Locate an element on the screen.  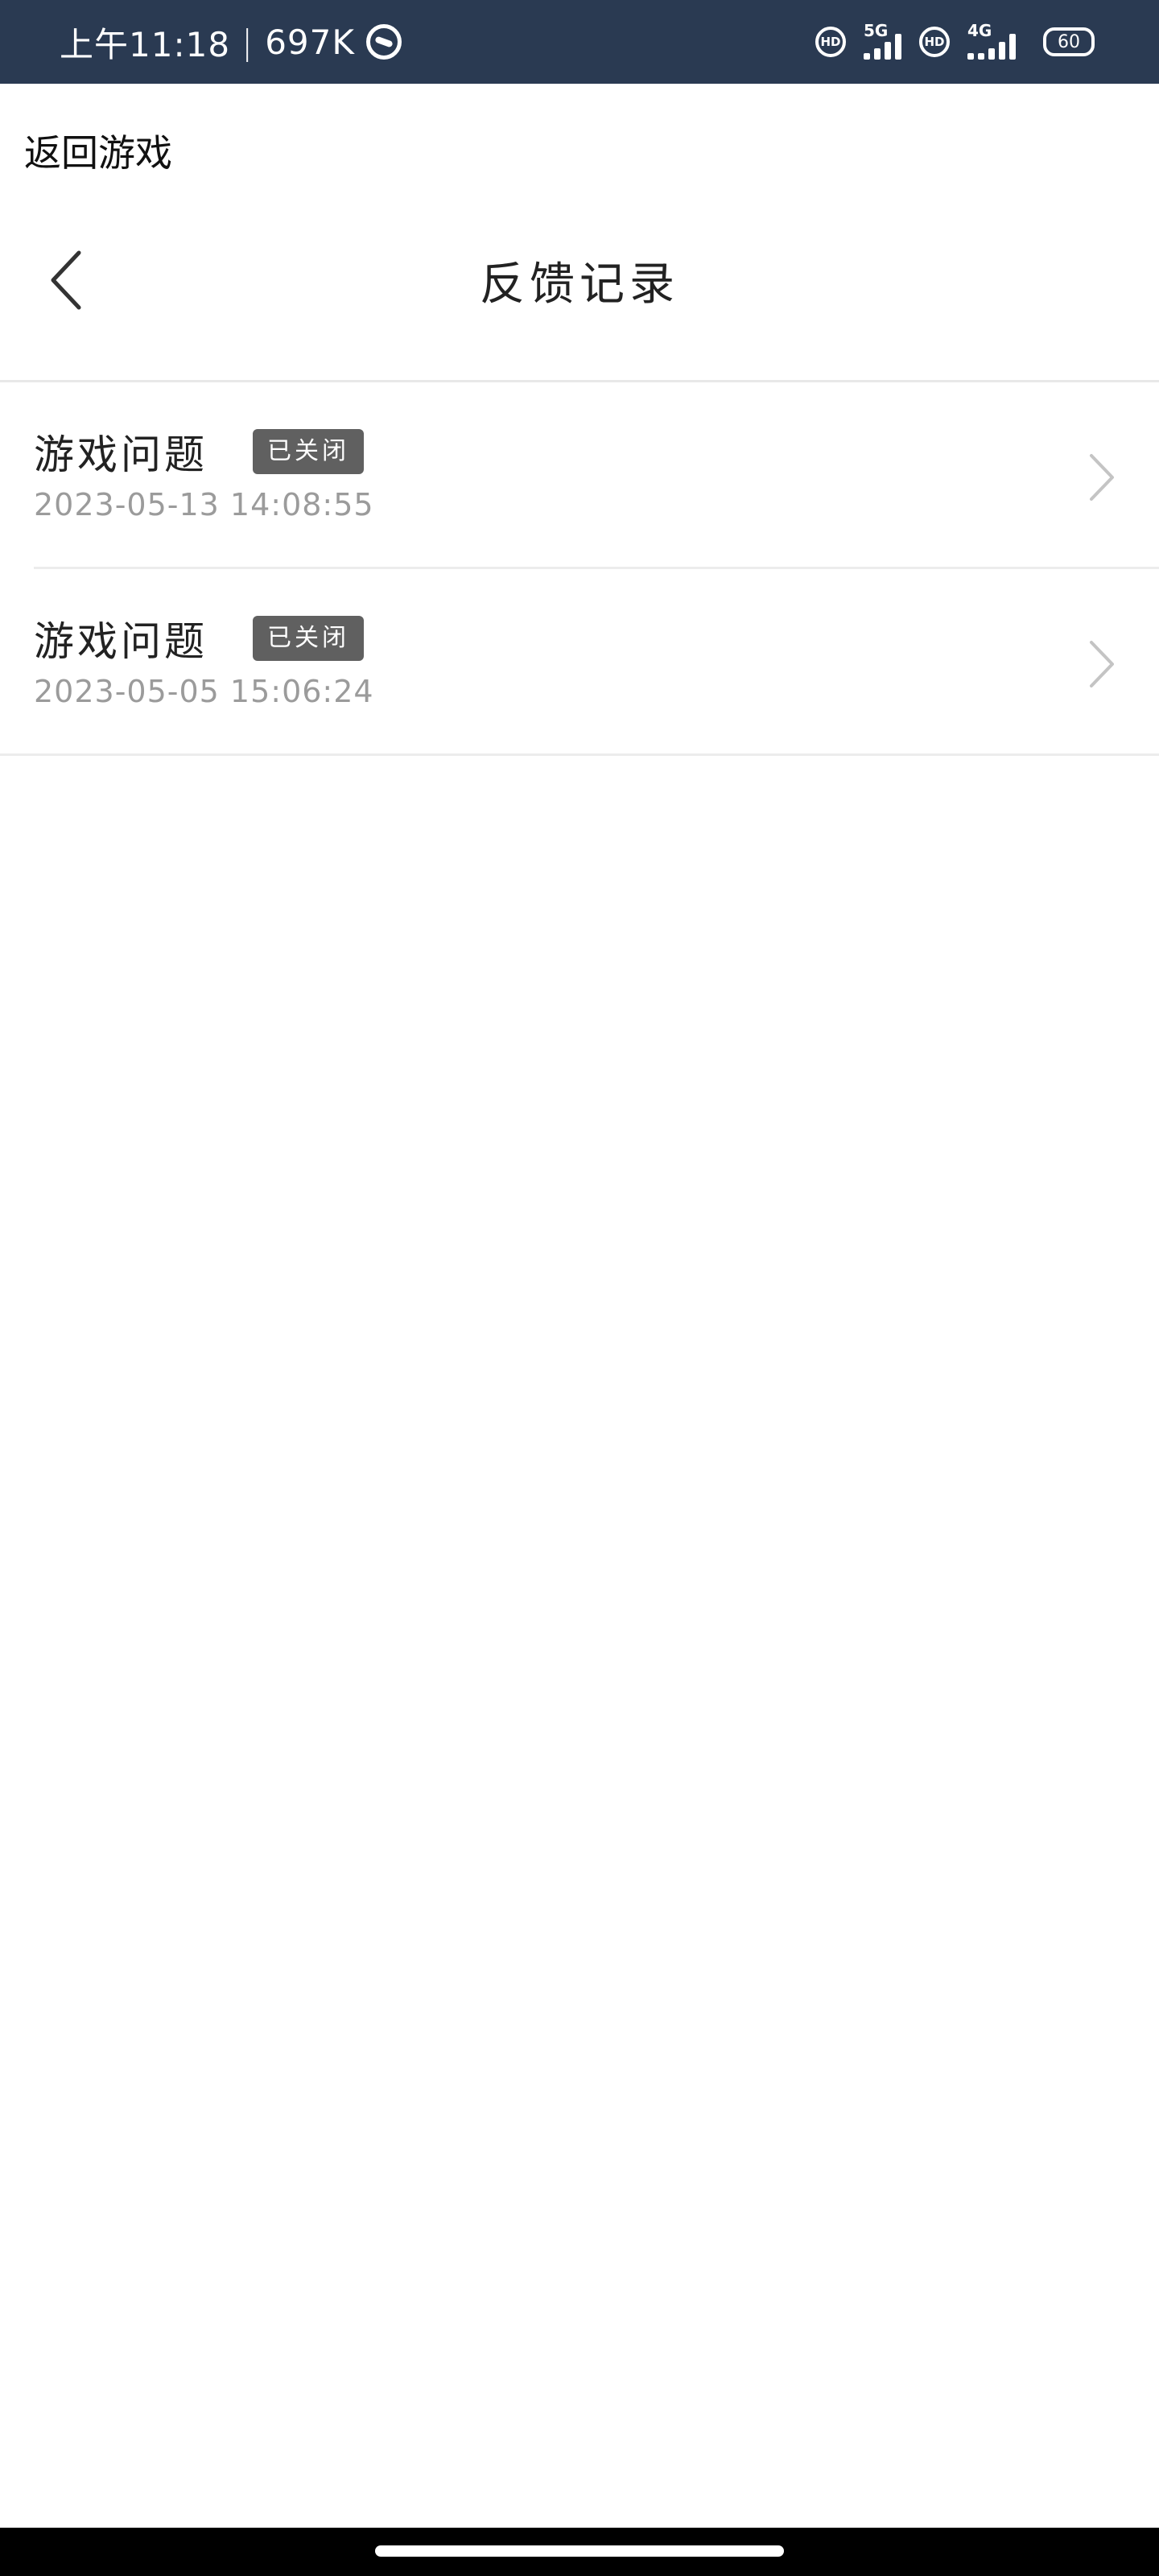
home-indicator is located at coordinates (579, 2551).